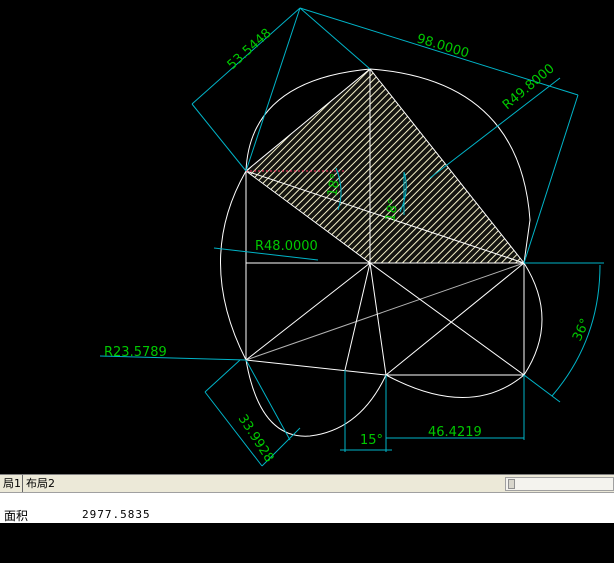 Image resolution: width=614 pixels, height=563 pixels. Describe the element at coordinates (307, 507) in the screenshot. I see `command-area: 面积 2977.5835` at that location.